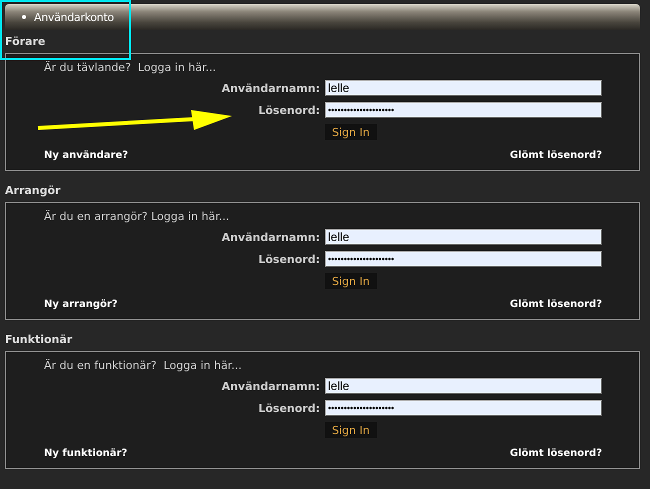 This screenshot has width=650, height=489. I want to click on section-heading: Arrangör, so click(33, 191).